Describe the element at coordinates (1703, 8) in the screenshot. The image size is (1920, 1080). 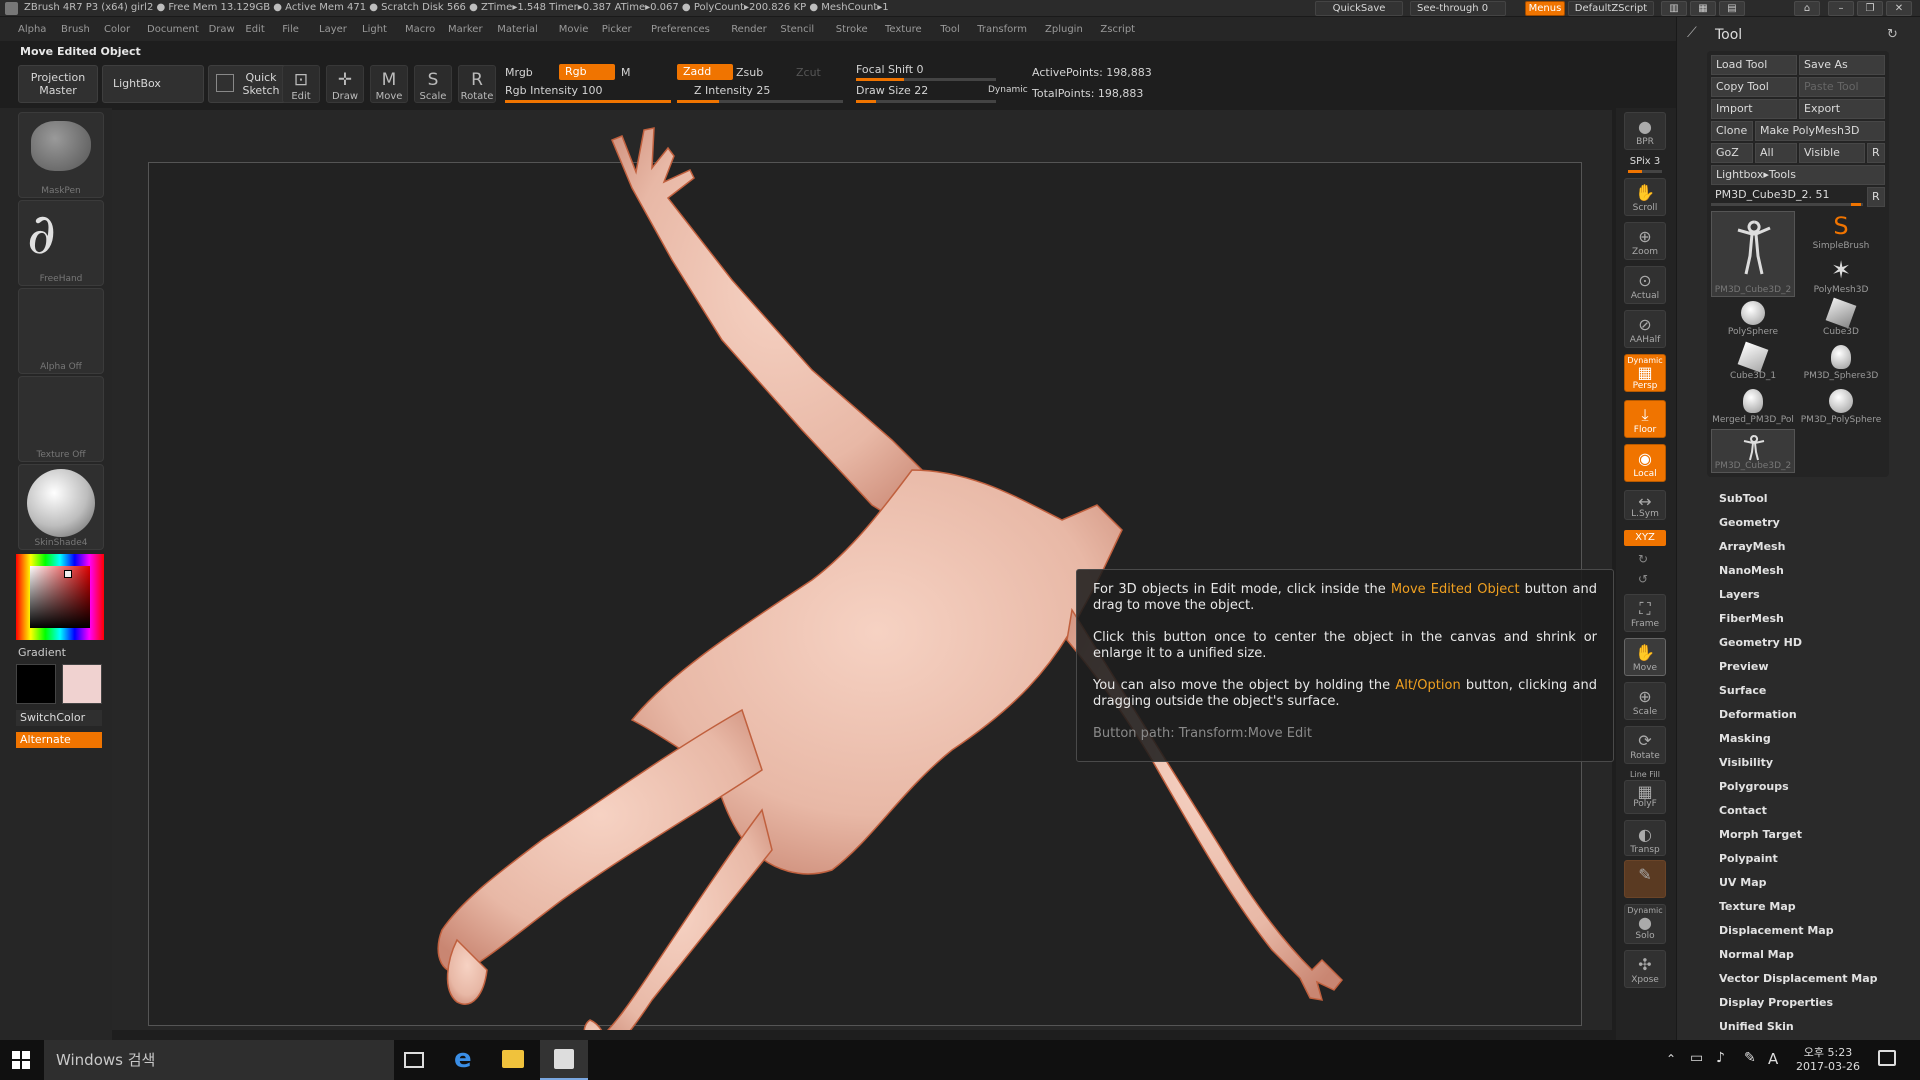
I see `layout-icon-2: ▦` at that location.